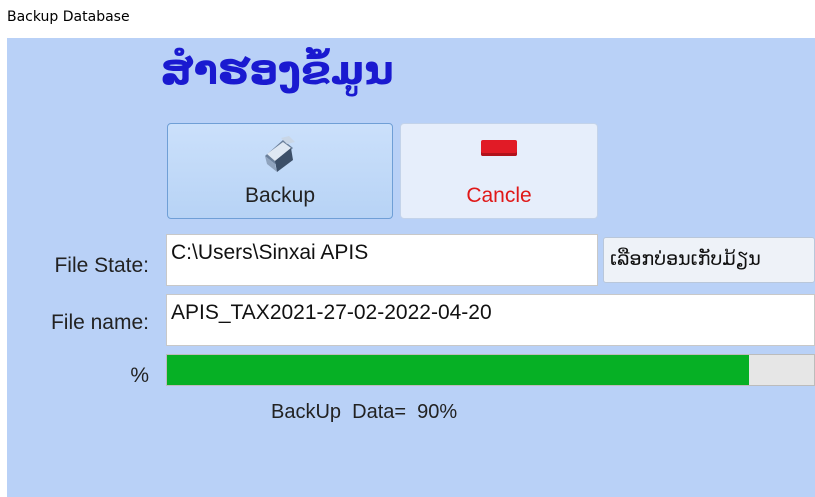  I want to click on file-state-field: C:\Users\Sinxai APIS, so click(382, 260).